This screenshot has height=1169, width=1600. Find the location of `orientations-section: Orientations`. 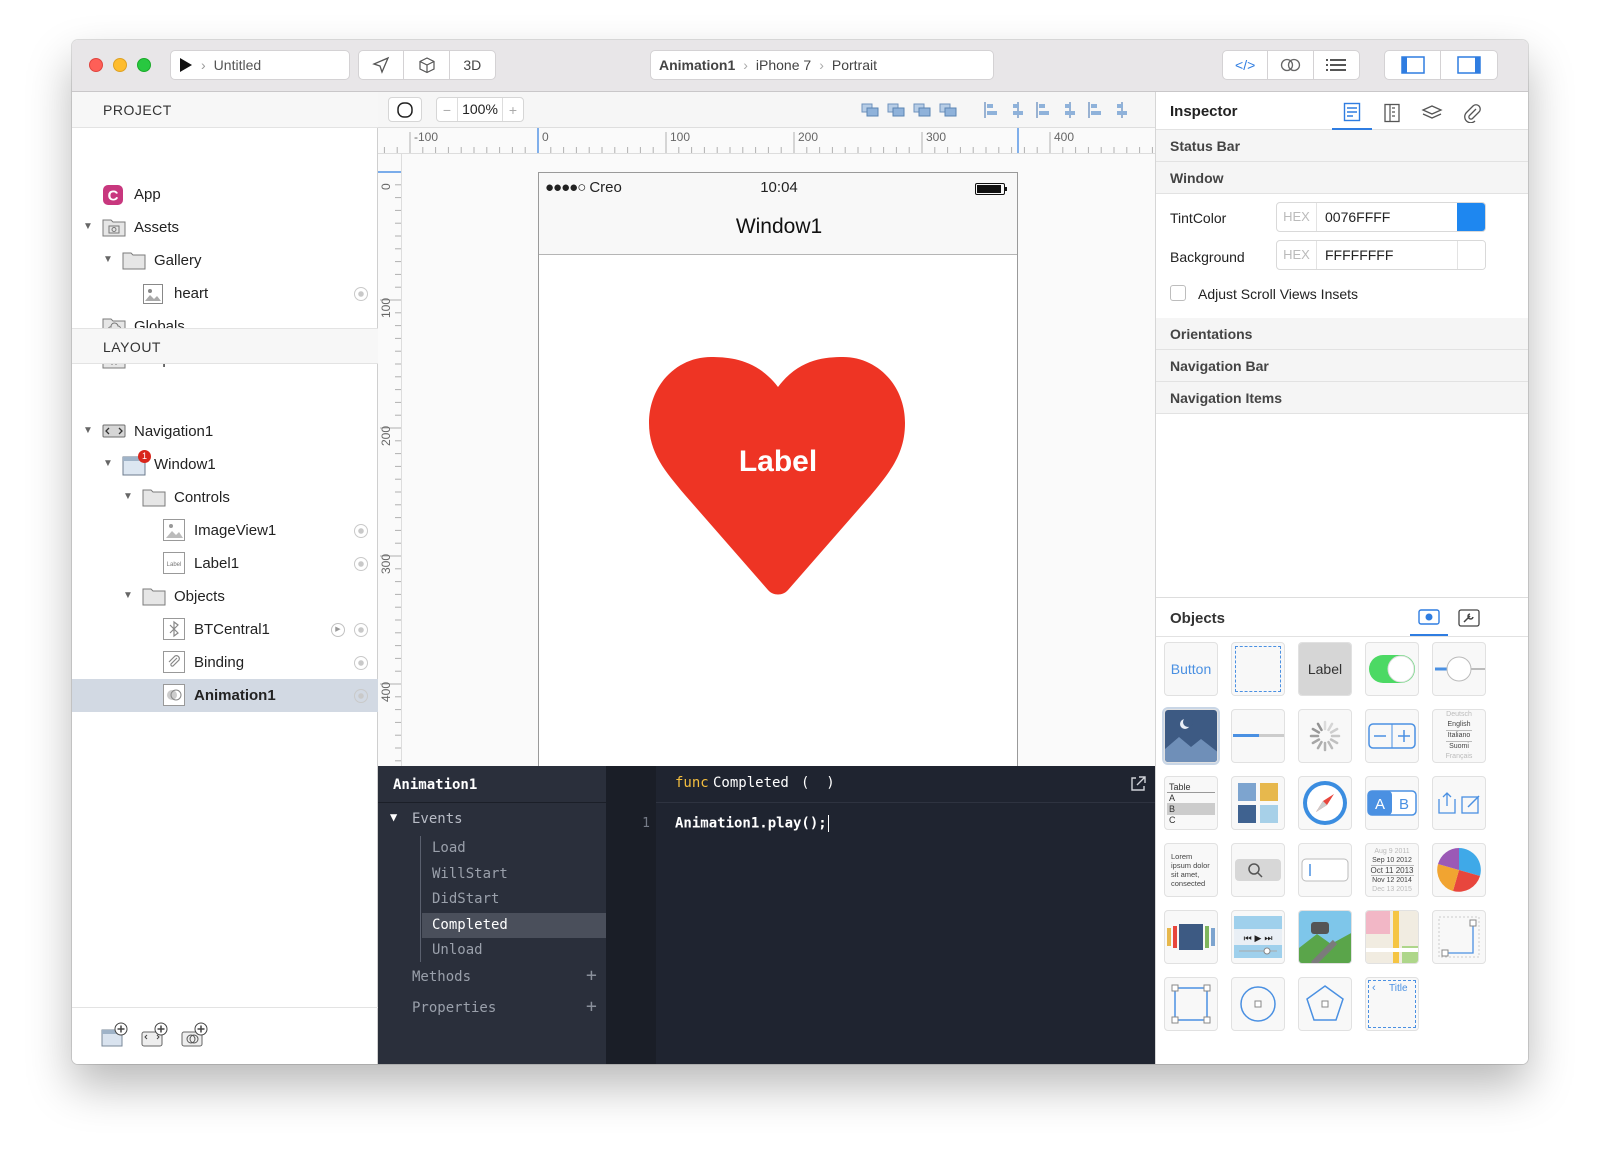

orientations-section: Orientations is located at coordinates (1342, 334).